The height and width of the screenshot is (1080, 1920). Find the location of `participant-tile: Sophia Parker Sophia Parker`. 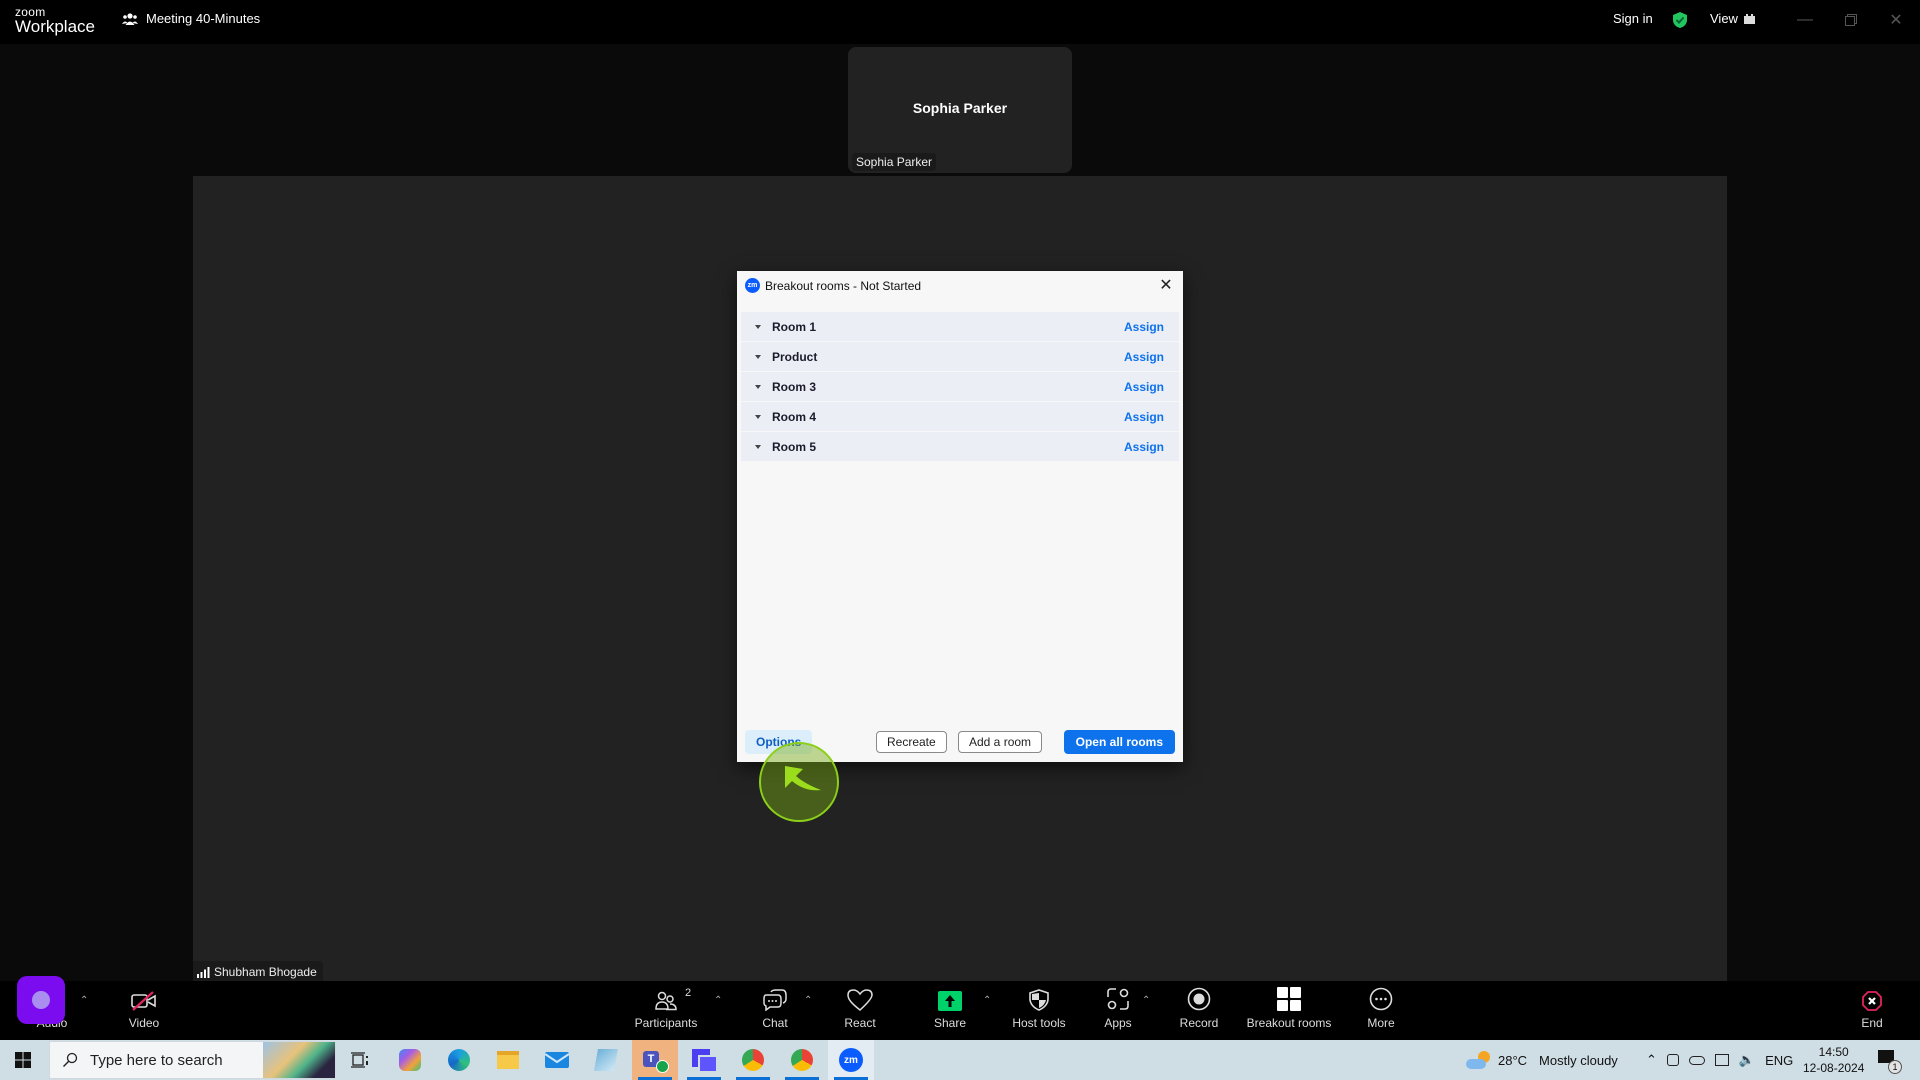

participant-tile: Sophia Parker Sophia Parker is located at coordinates (960, 110).